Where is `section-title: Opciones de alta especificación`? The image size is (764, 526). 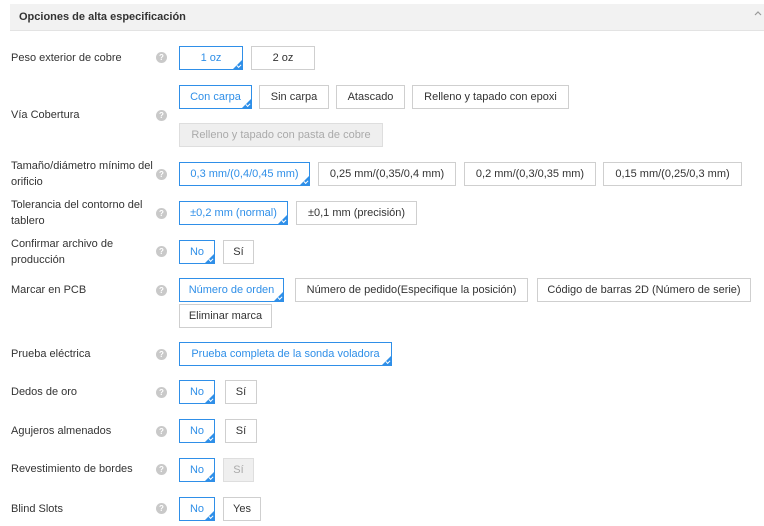 section-title: Opciones de alta especificación is located at coordinates (102, 17).